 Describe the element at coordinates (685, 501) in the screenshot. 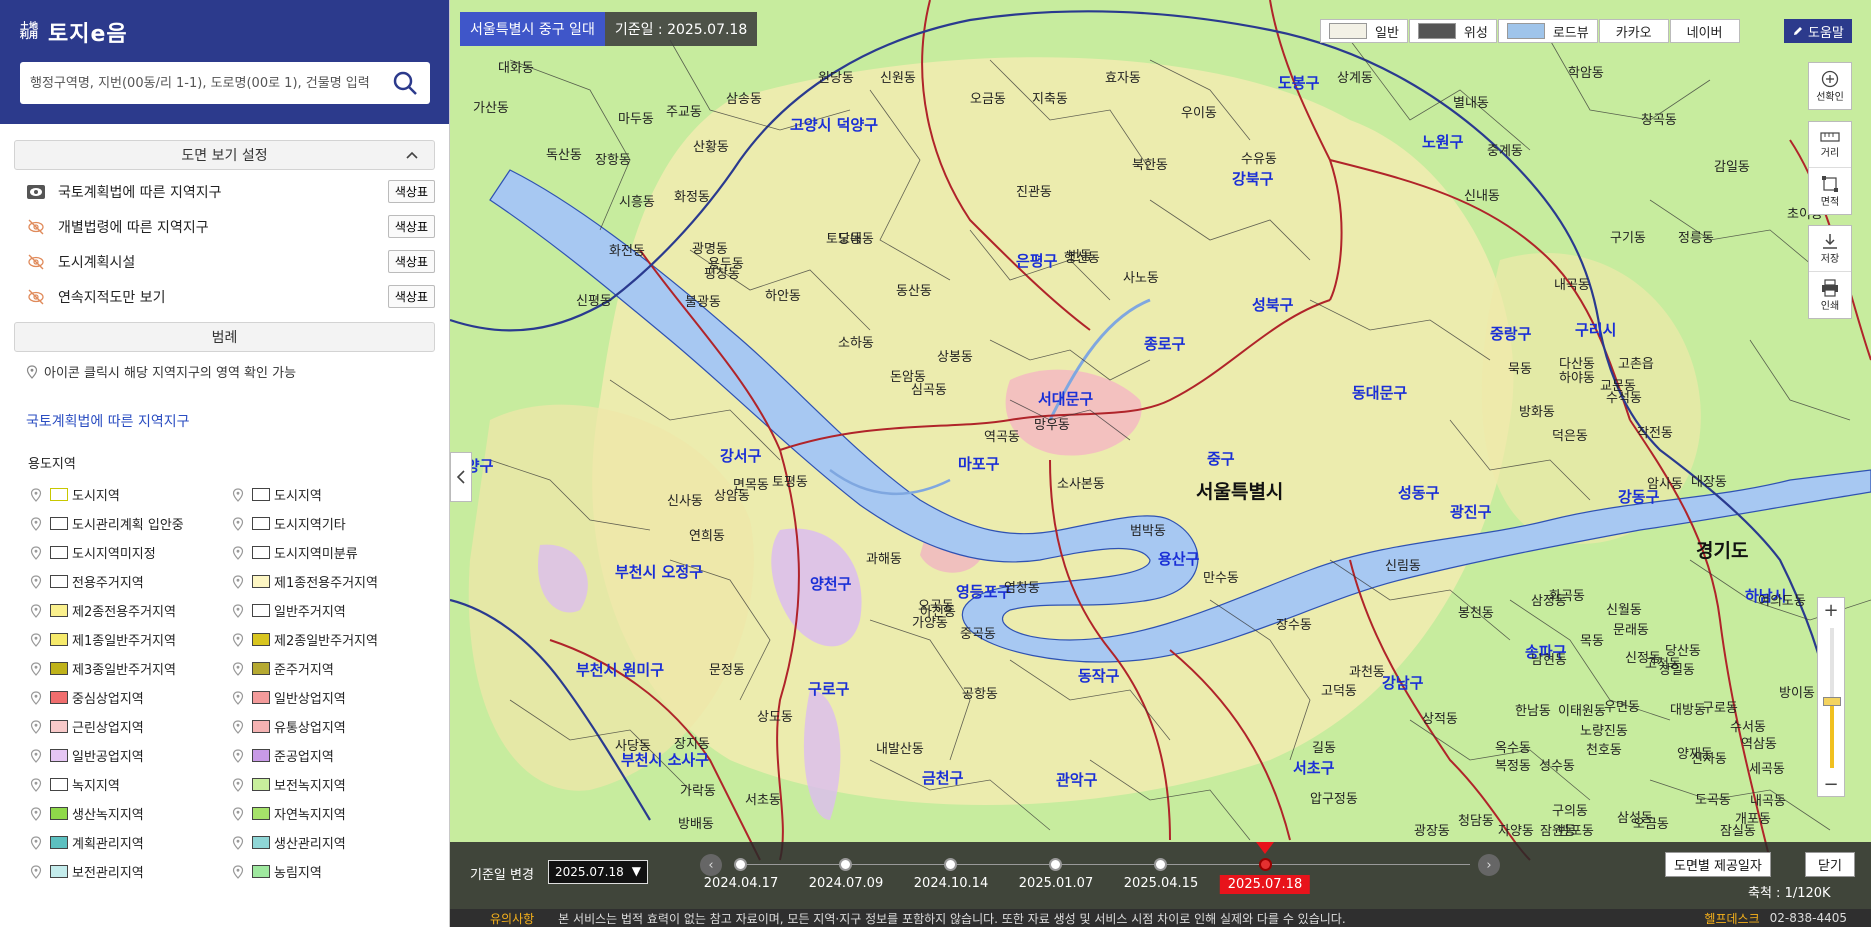

I see `neighborhood-label: 신사동` at that location.